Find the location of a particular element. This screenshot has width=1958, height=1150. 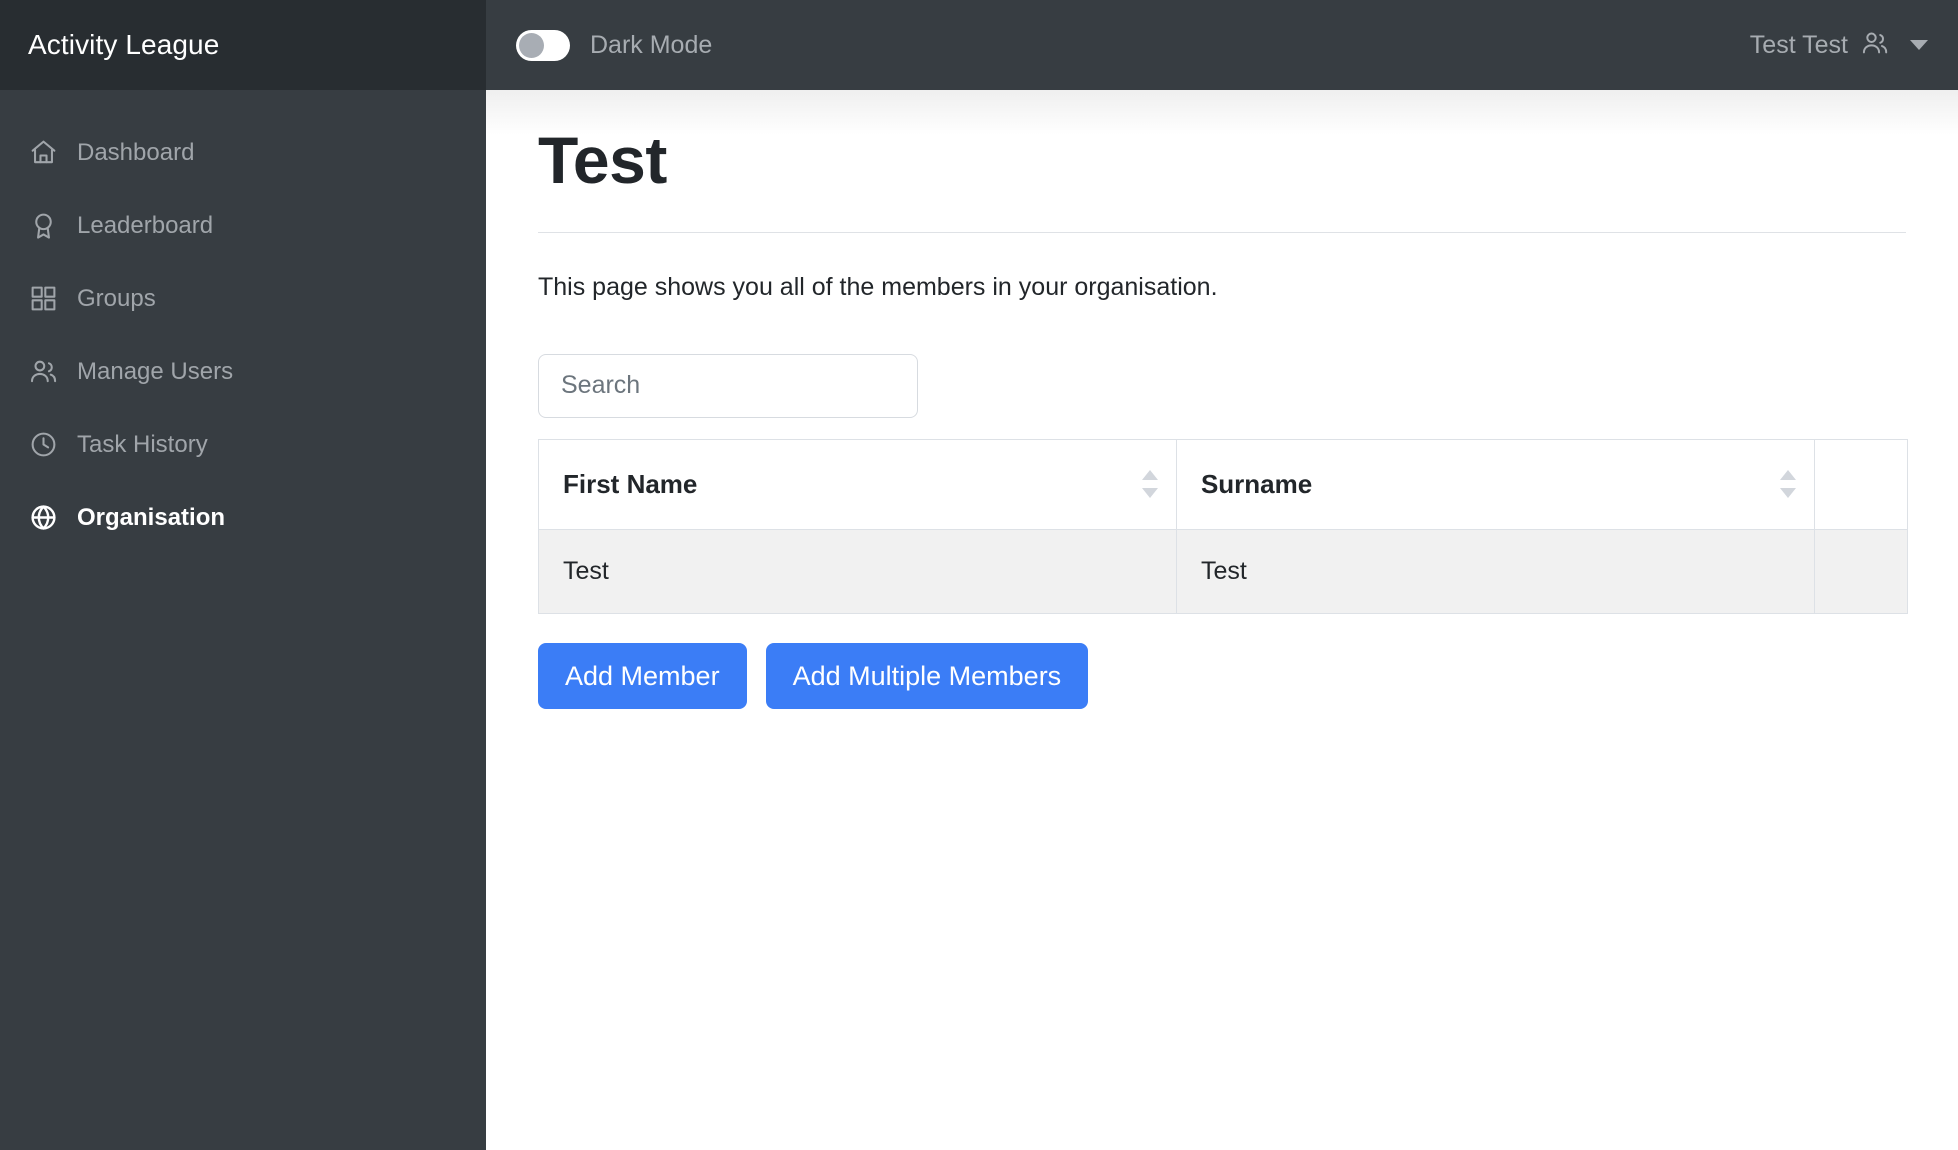

members-table-container: First Name Surname Test Test is located at coordinates (1223, 526).